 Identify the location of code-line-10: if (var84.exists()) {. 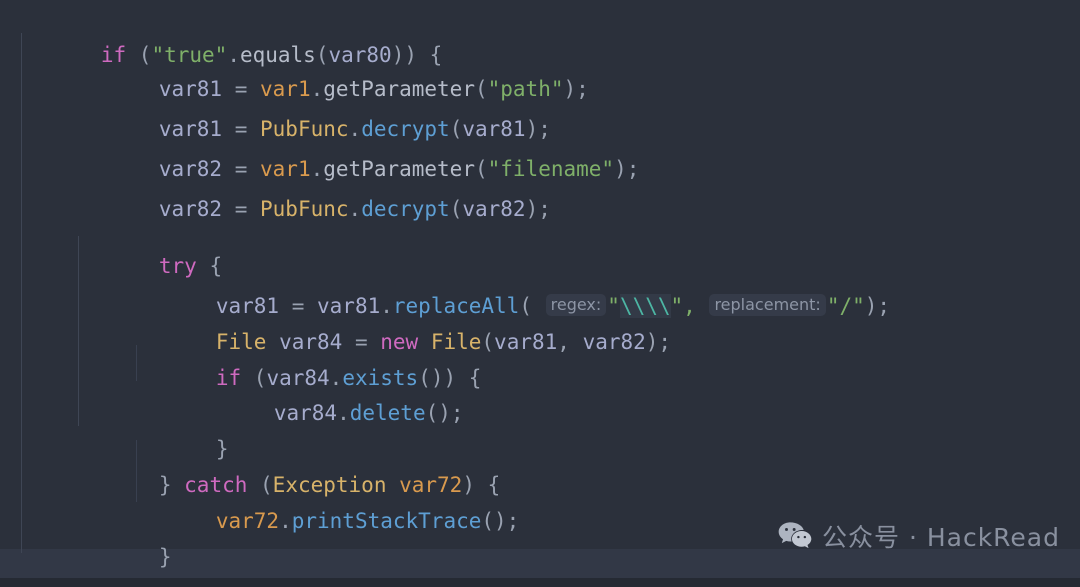
(241, 354).